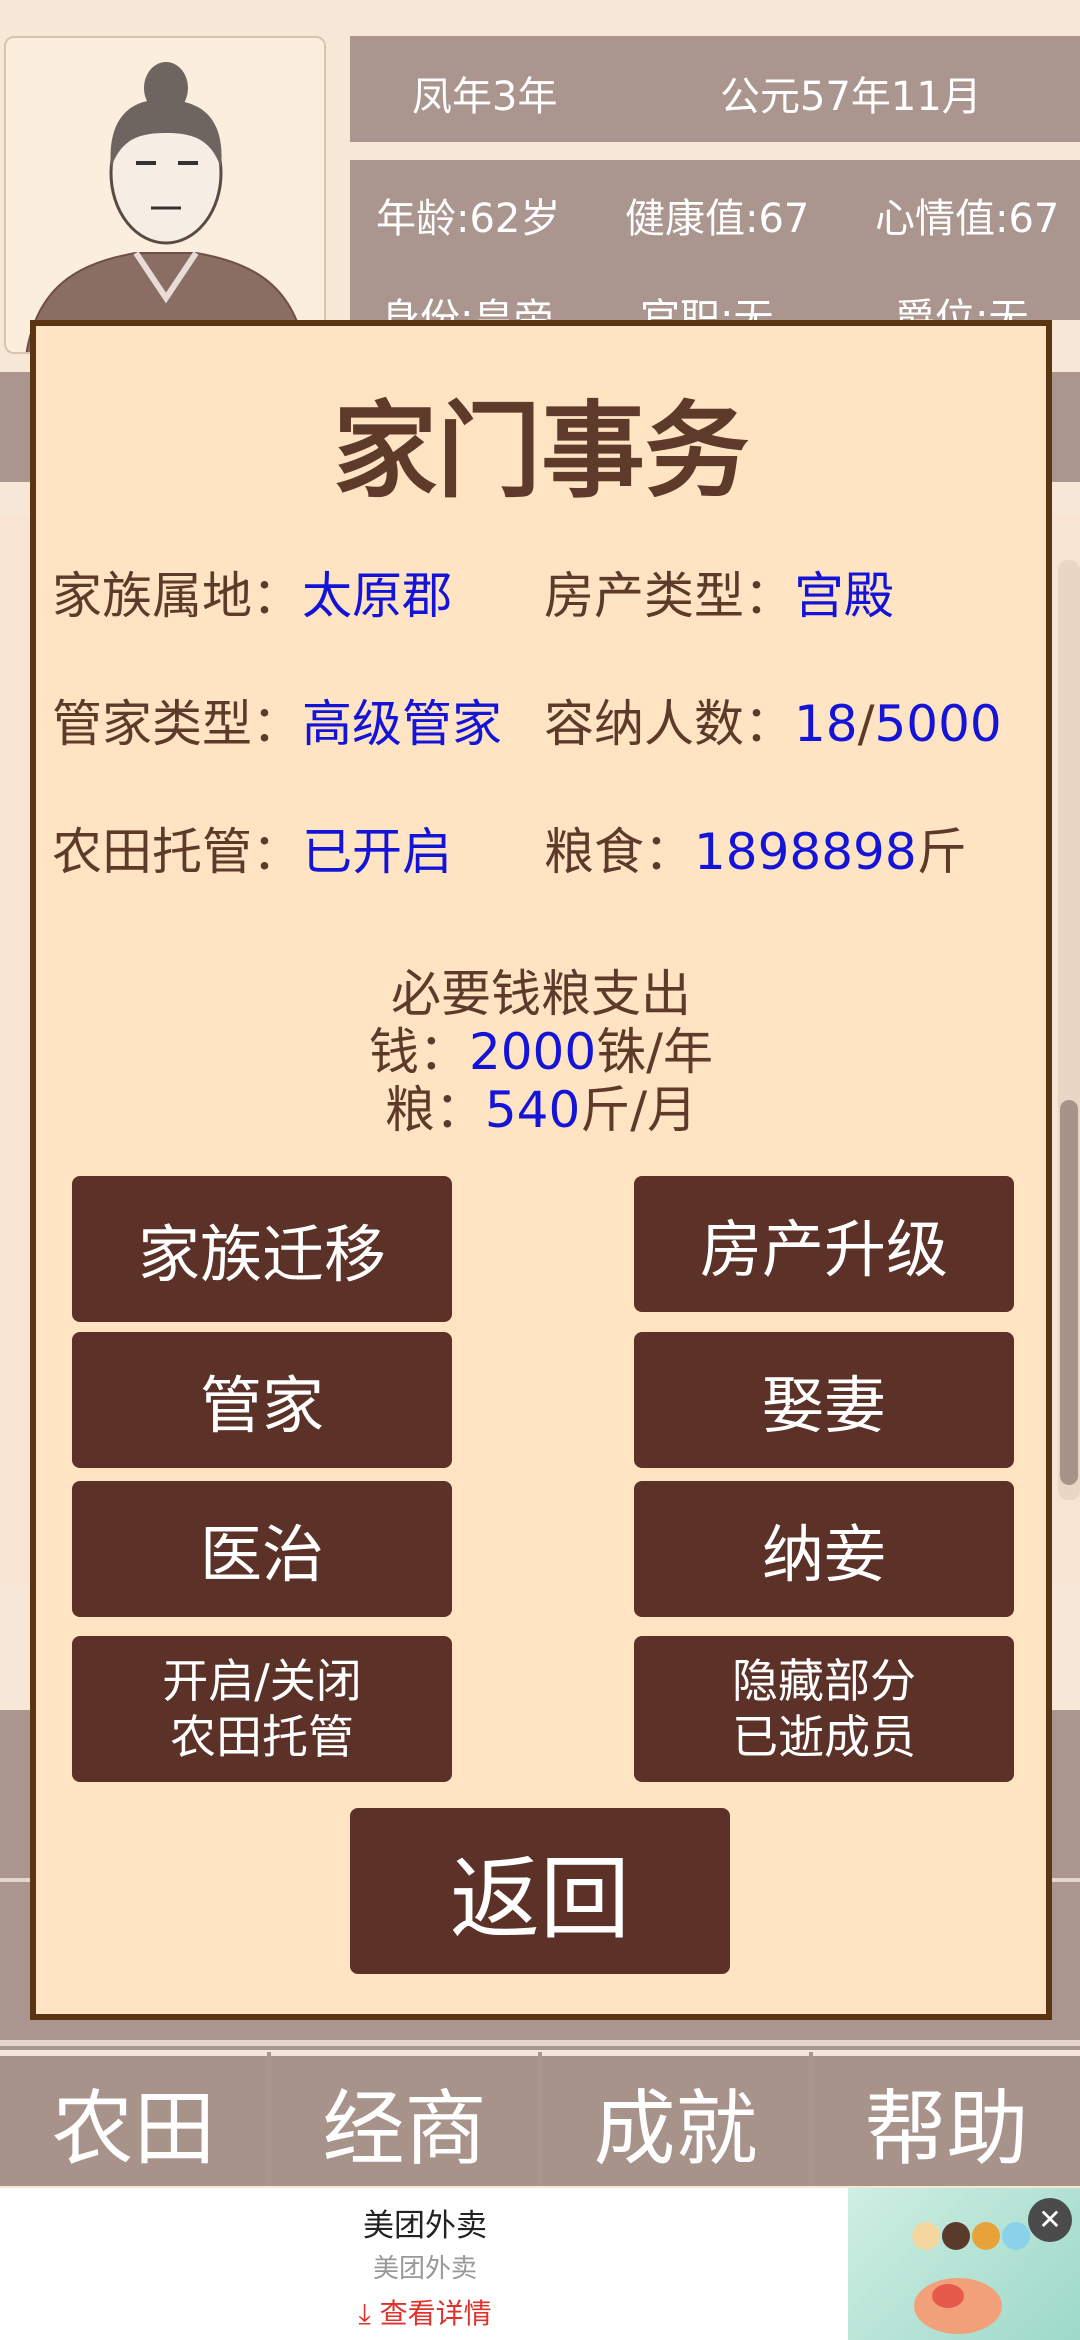 This screenshot has width=1080, height=2340. What do you see at coordinates (824, 1709) in the screenshot?
I see `hide-deceased-button: 隐藏部分 已逝成员` at bounding box center [824, 1709].